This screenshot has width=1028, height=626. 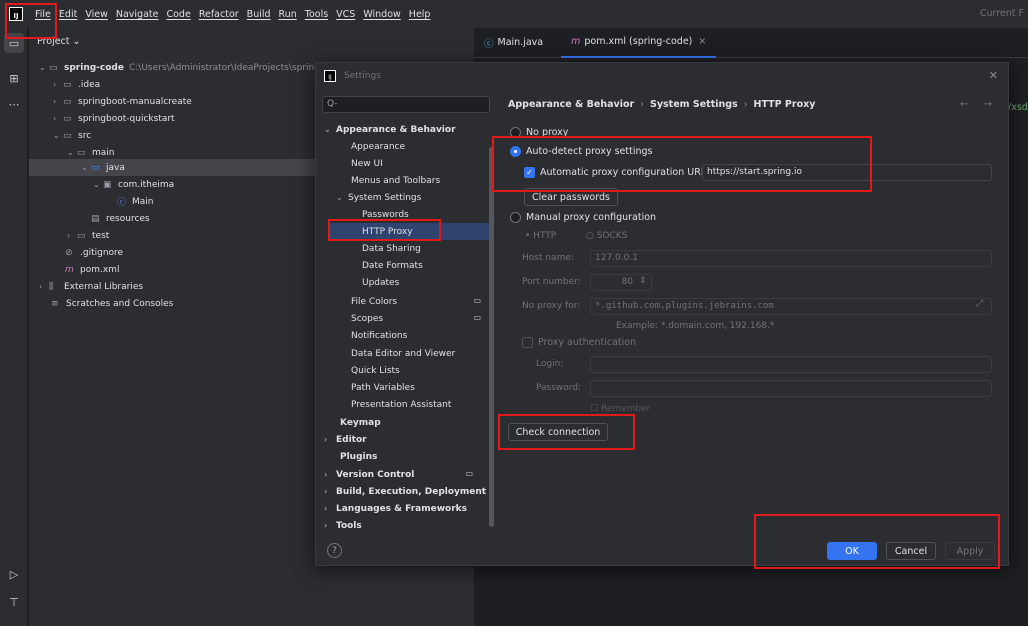 I want to click on tree-label: test, so click(x=101, y=235).